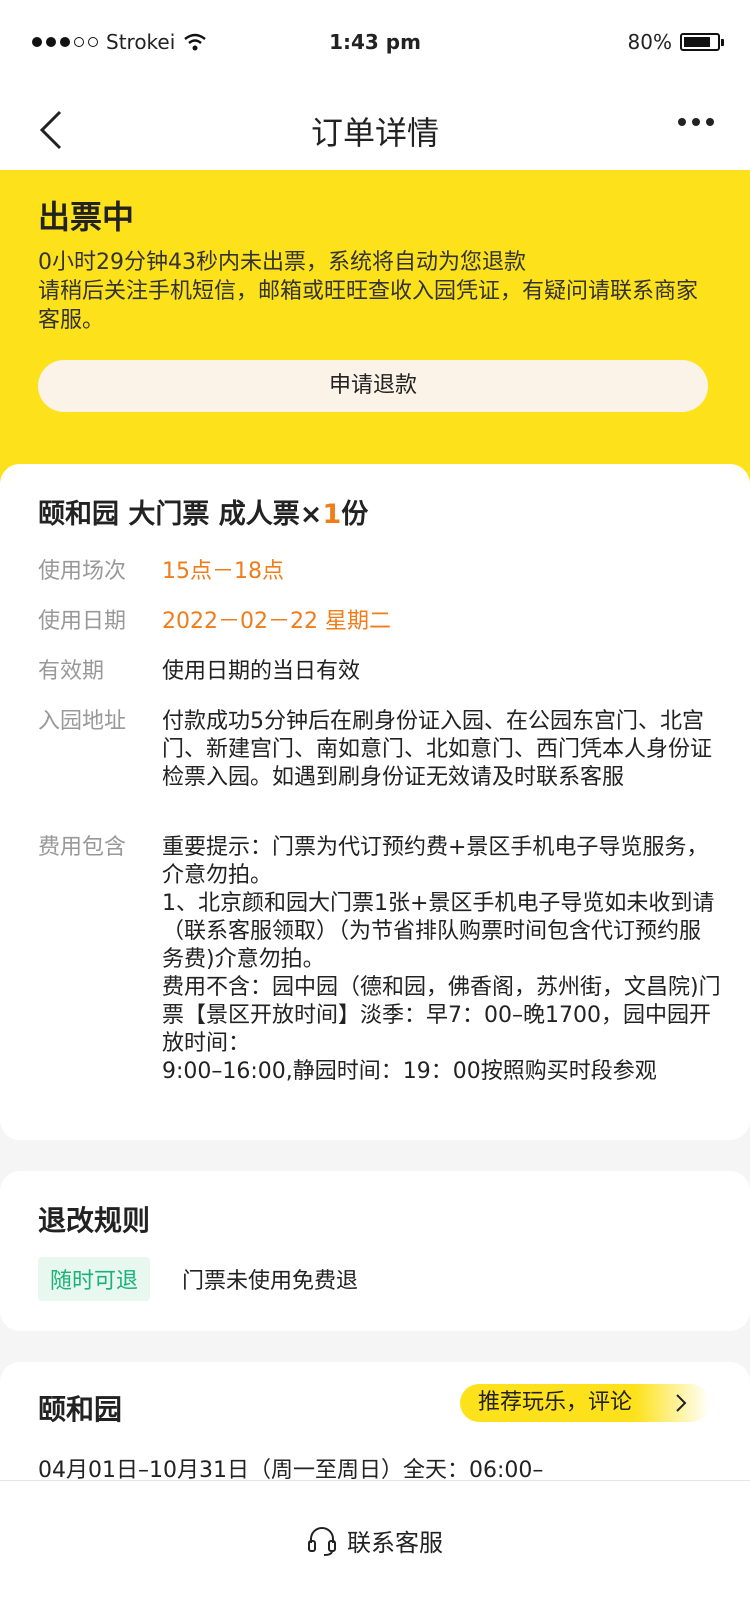 This screenshot has height=1624, width=750. I want to click on venue-title: 颐和园, so click(80, 1409).